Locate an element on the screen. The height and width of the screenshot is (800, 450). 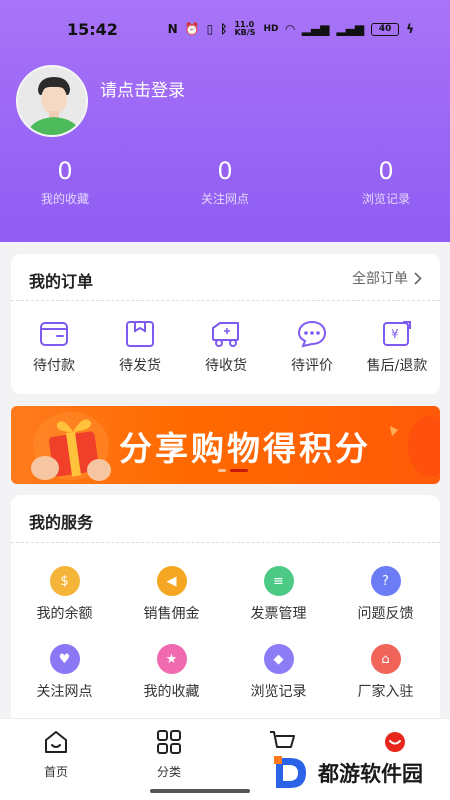
wifi-icon: ◠ is located at coordinates (290, 29).